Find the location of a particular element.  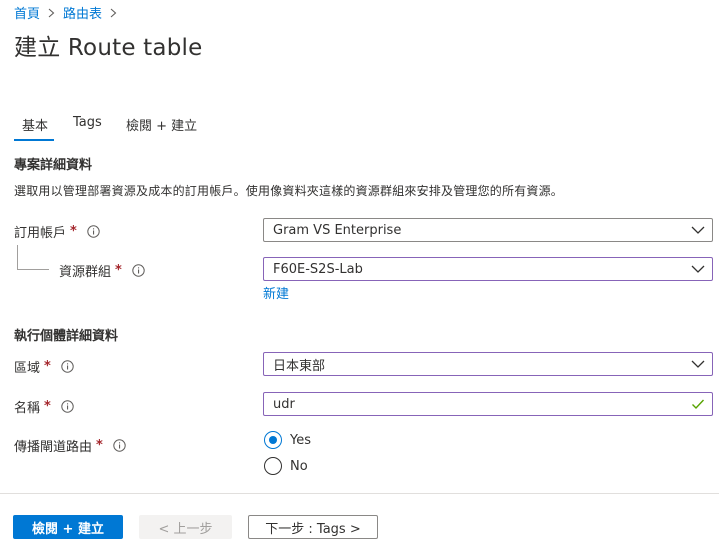

propagate-routes-label: 傳播閘道路由 * is located at coordinates (70, 445).